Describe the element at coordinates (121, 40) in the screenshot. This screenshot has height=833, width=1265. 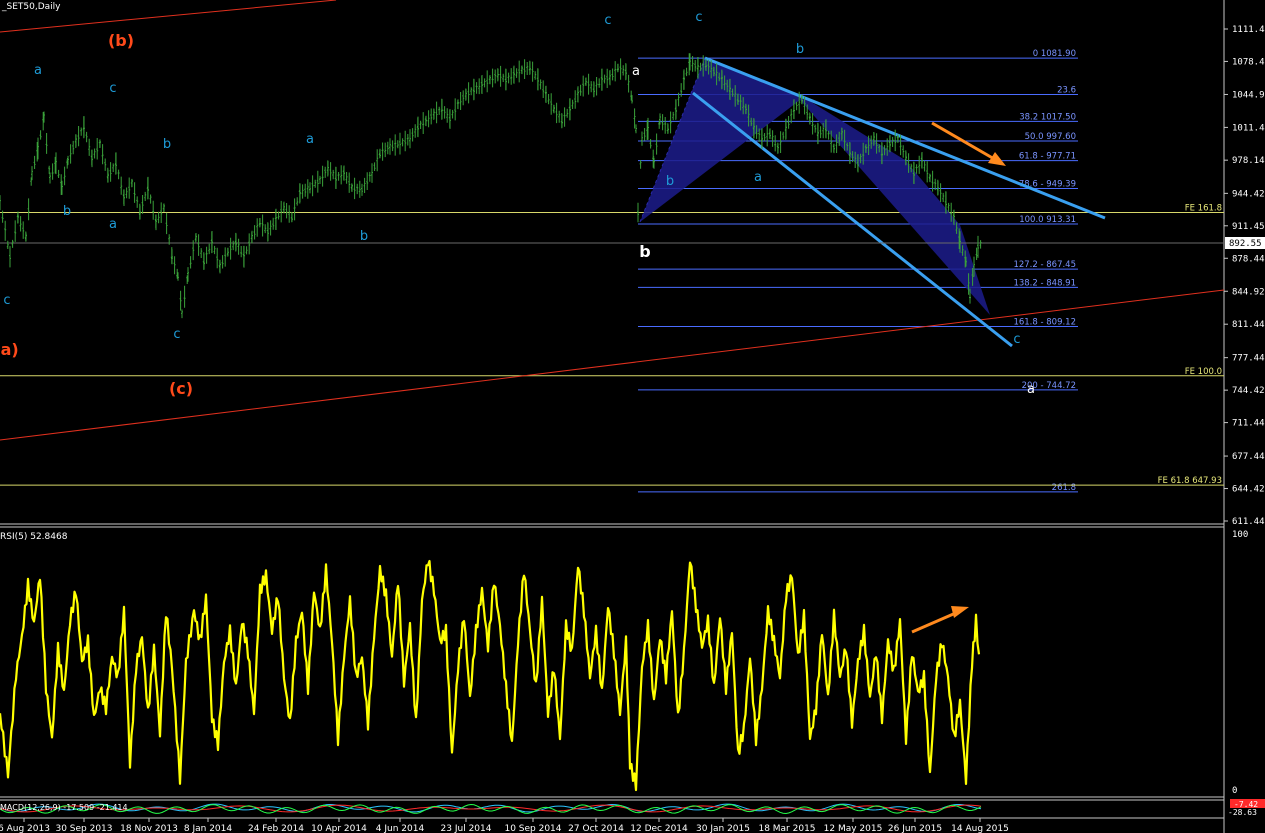
I see `wave-label: (b)` at that location.